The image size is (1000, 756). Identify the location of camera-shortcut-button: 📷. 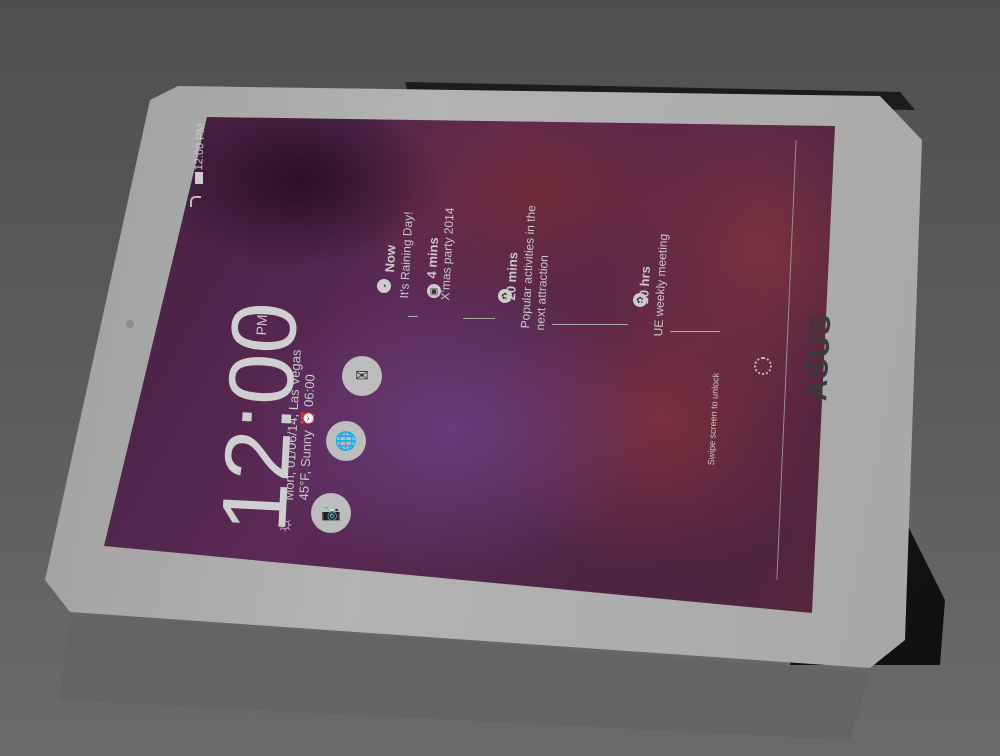
(331, 513).